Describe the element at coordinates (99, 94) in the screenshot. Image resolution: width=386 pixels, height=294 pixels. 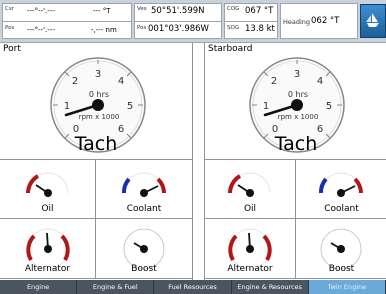
I see `port-tach-hours: 0 hrs` at that location.